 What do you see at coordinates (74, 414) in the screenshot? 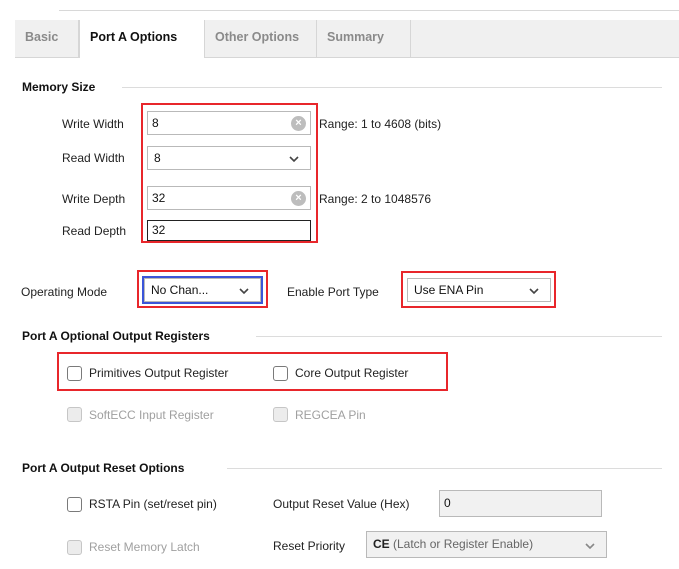
I see `softecc-checkbox` at bounding box center [74, 414].